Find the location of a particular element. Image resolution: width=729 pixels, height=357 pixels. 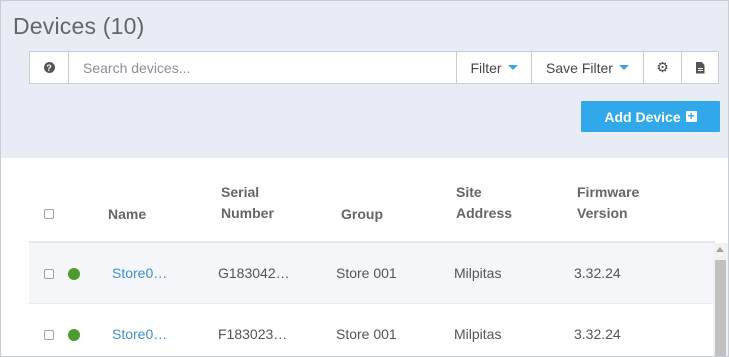

vertical-scrollbar is located at coordinates (720, 299).